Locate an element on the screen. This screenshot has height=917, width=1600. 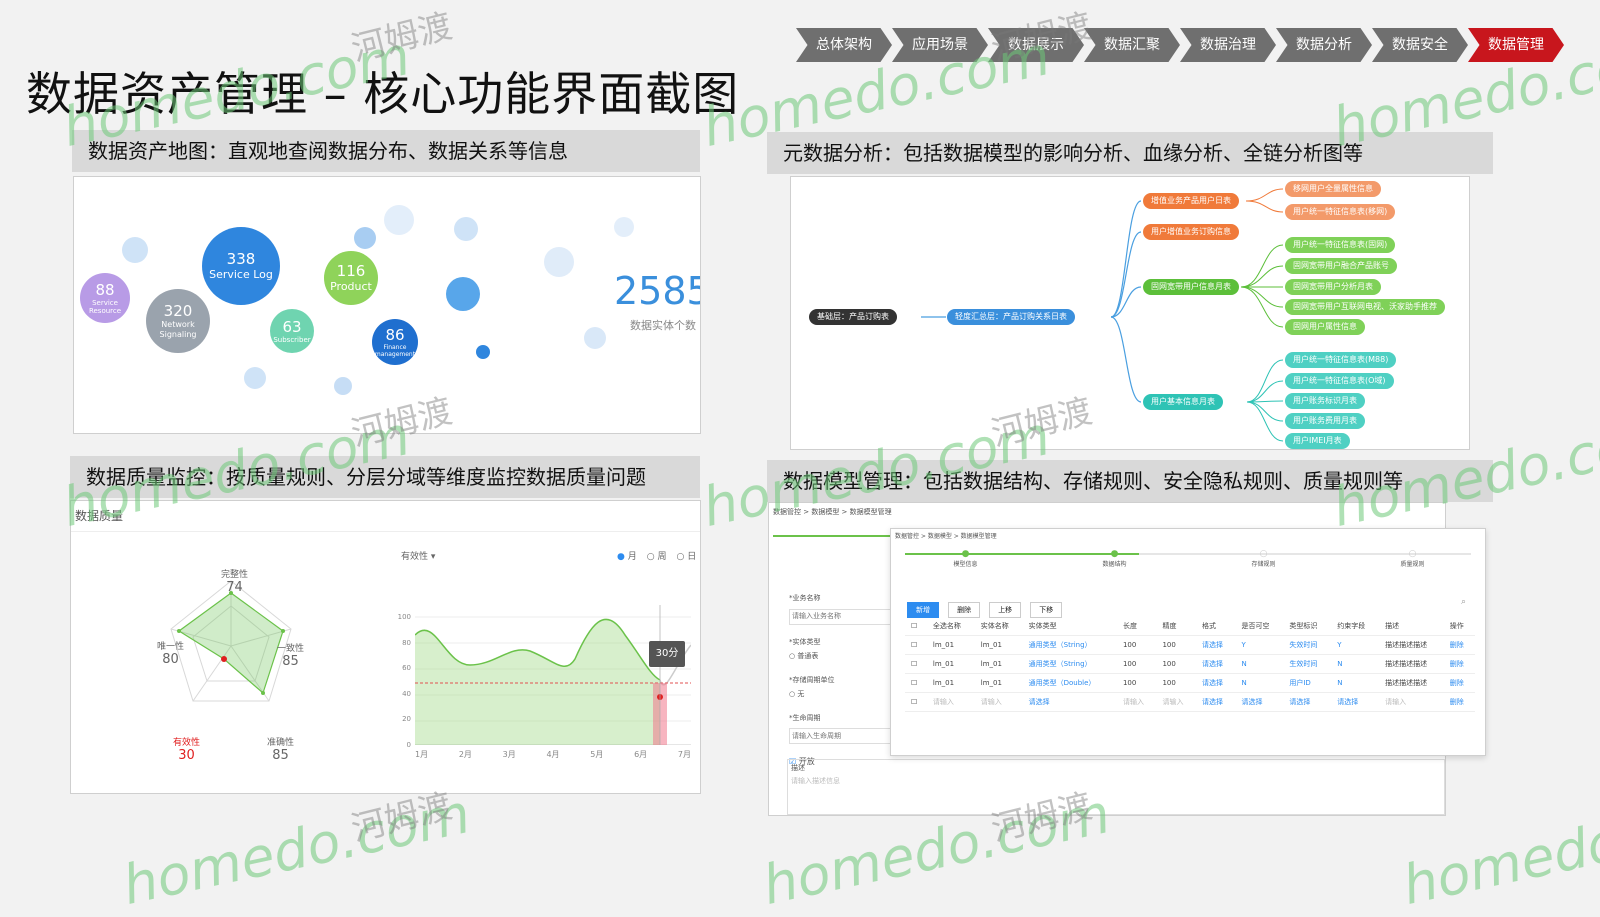
nav-item-display: 数据展示 is located at coordinates (1036, 45).